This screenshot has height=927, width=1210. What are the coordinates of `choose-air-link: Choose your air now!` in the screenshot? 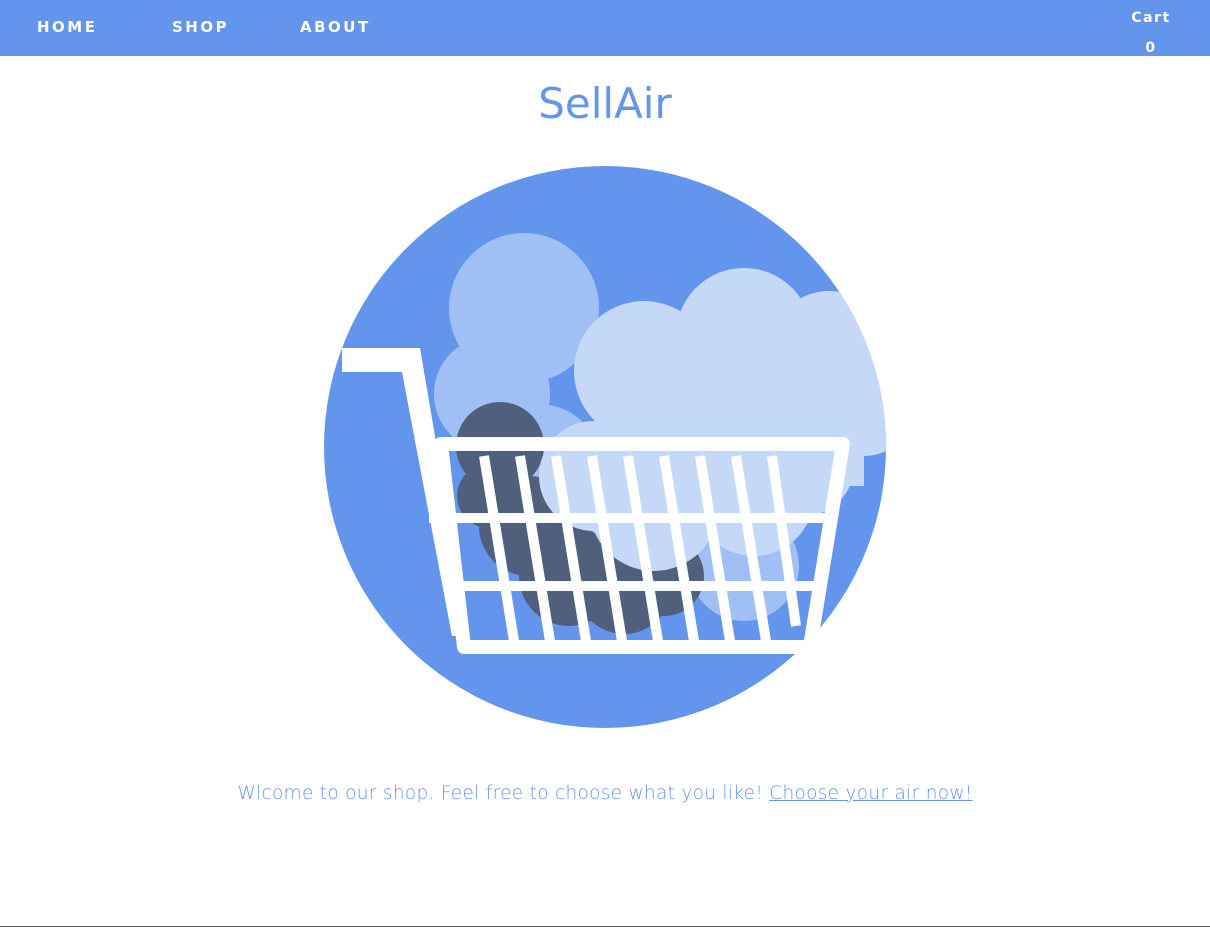 It's located at (870, 793).